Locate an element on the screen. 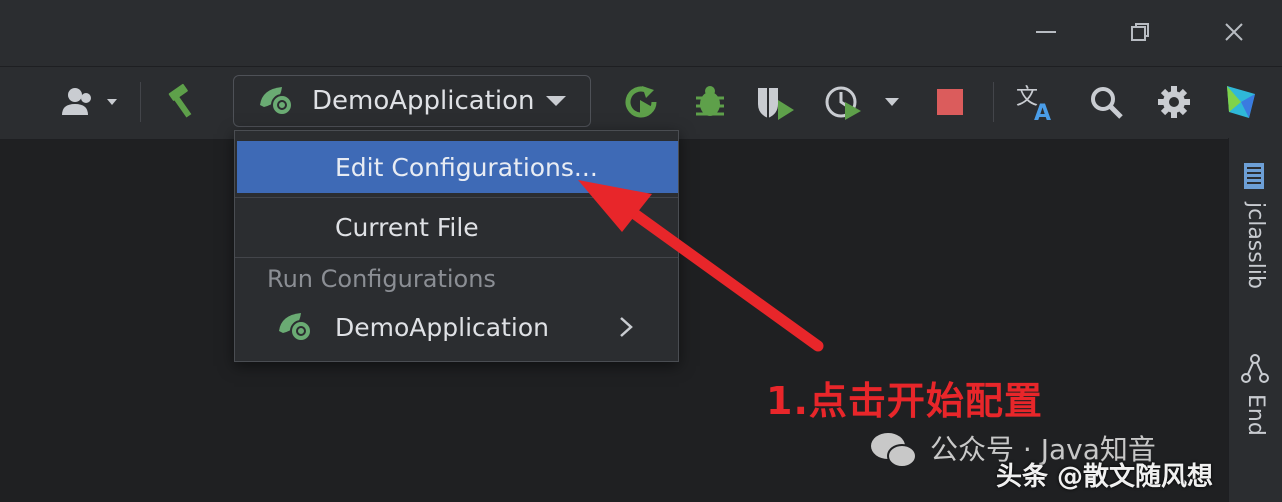 This screenshot has width=1282, height=502. run-configuration-name: DemoApplication is located at coordinates (423, 101).